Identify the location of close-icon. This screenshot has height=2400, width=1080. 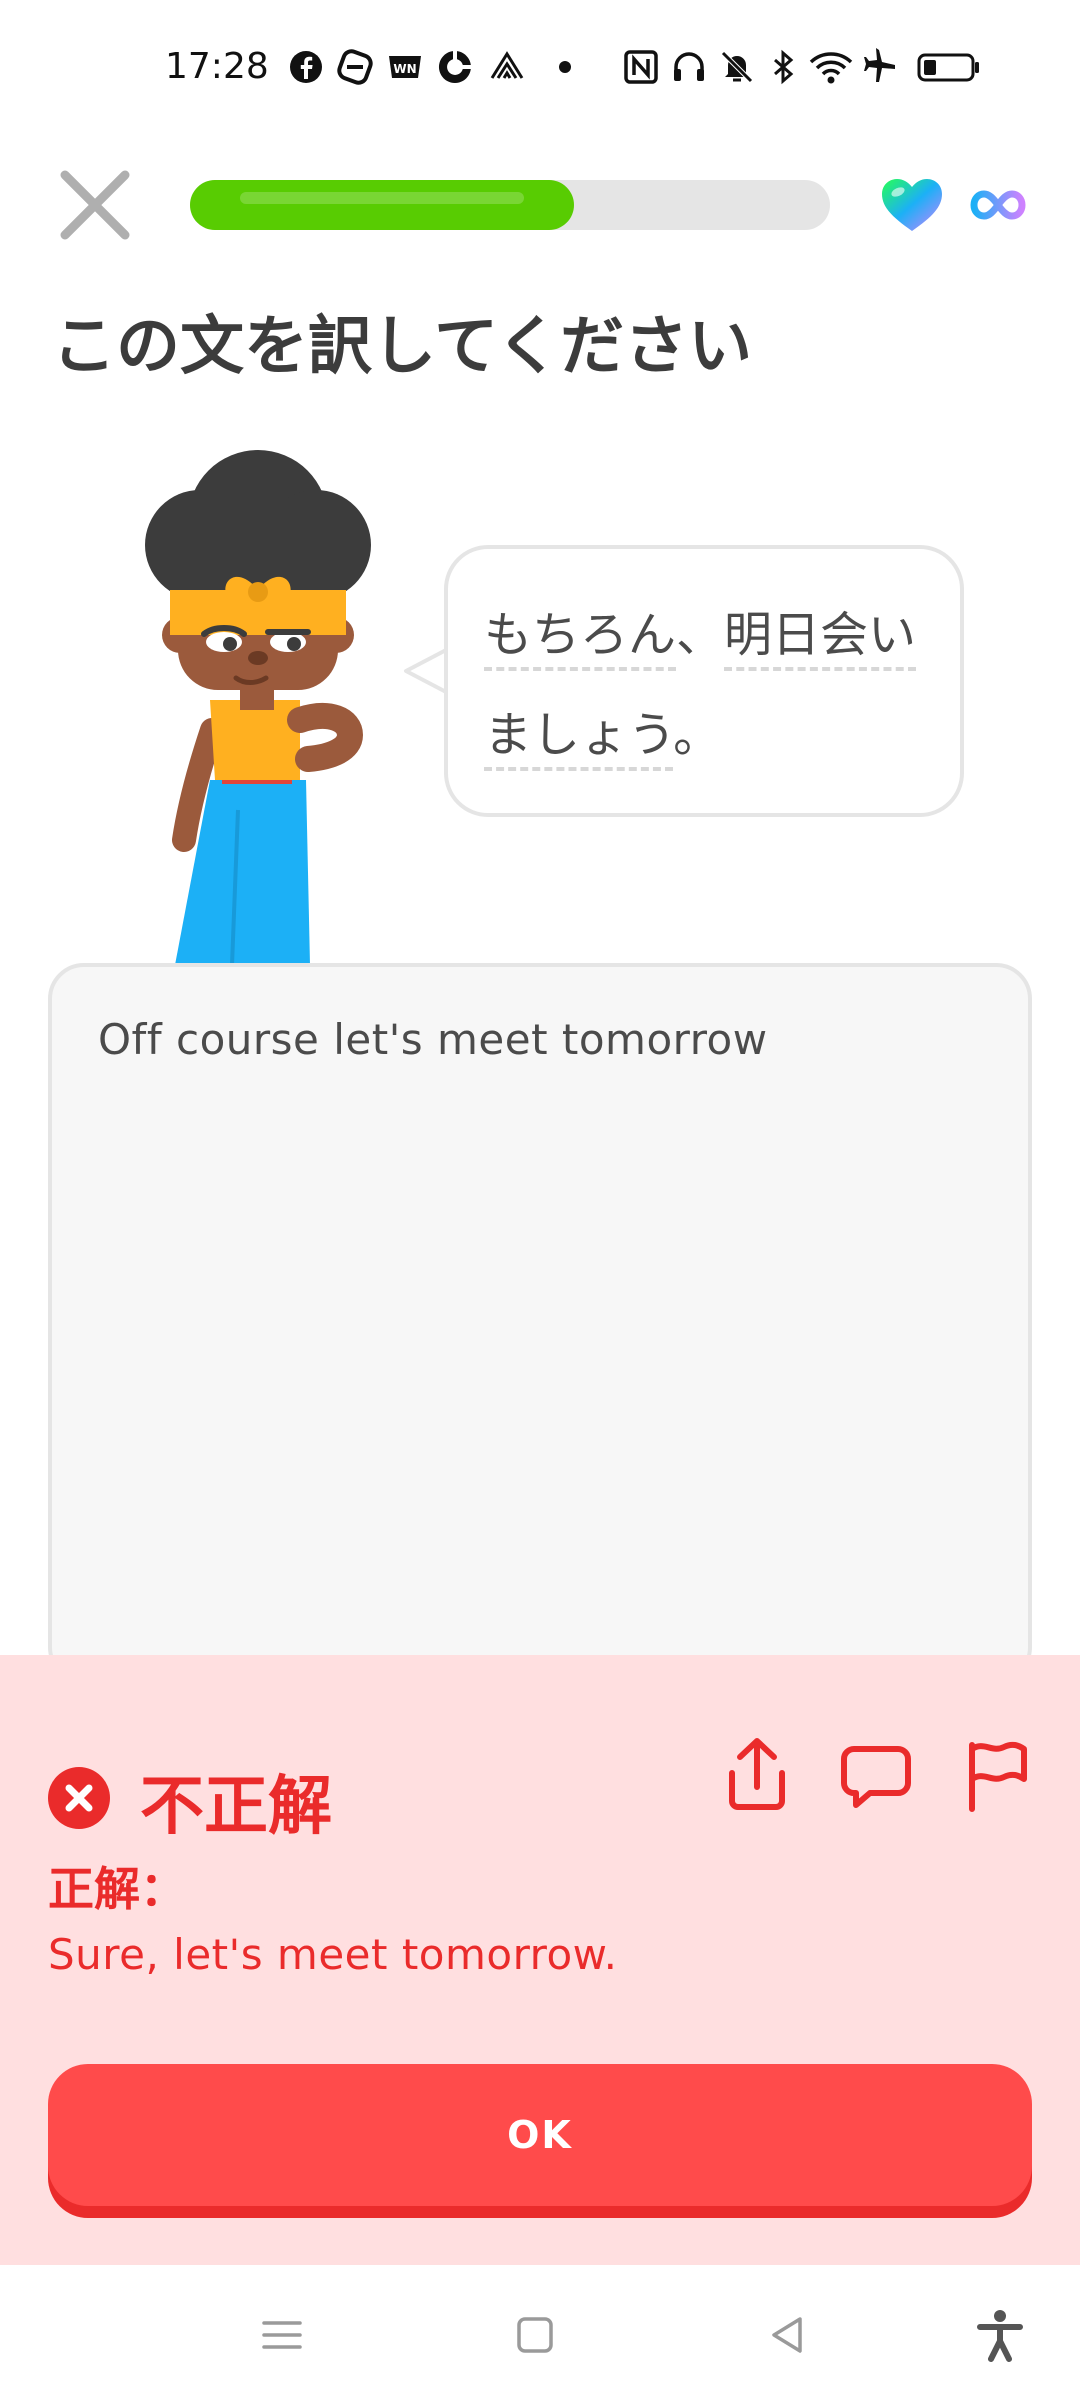
(95, 205).